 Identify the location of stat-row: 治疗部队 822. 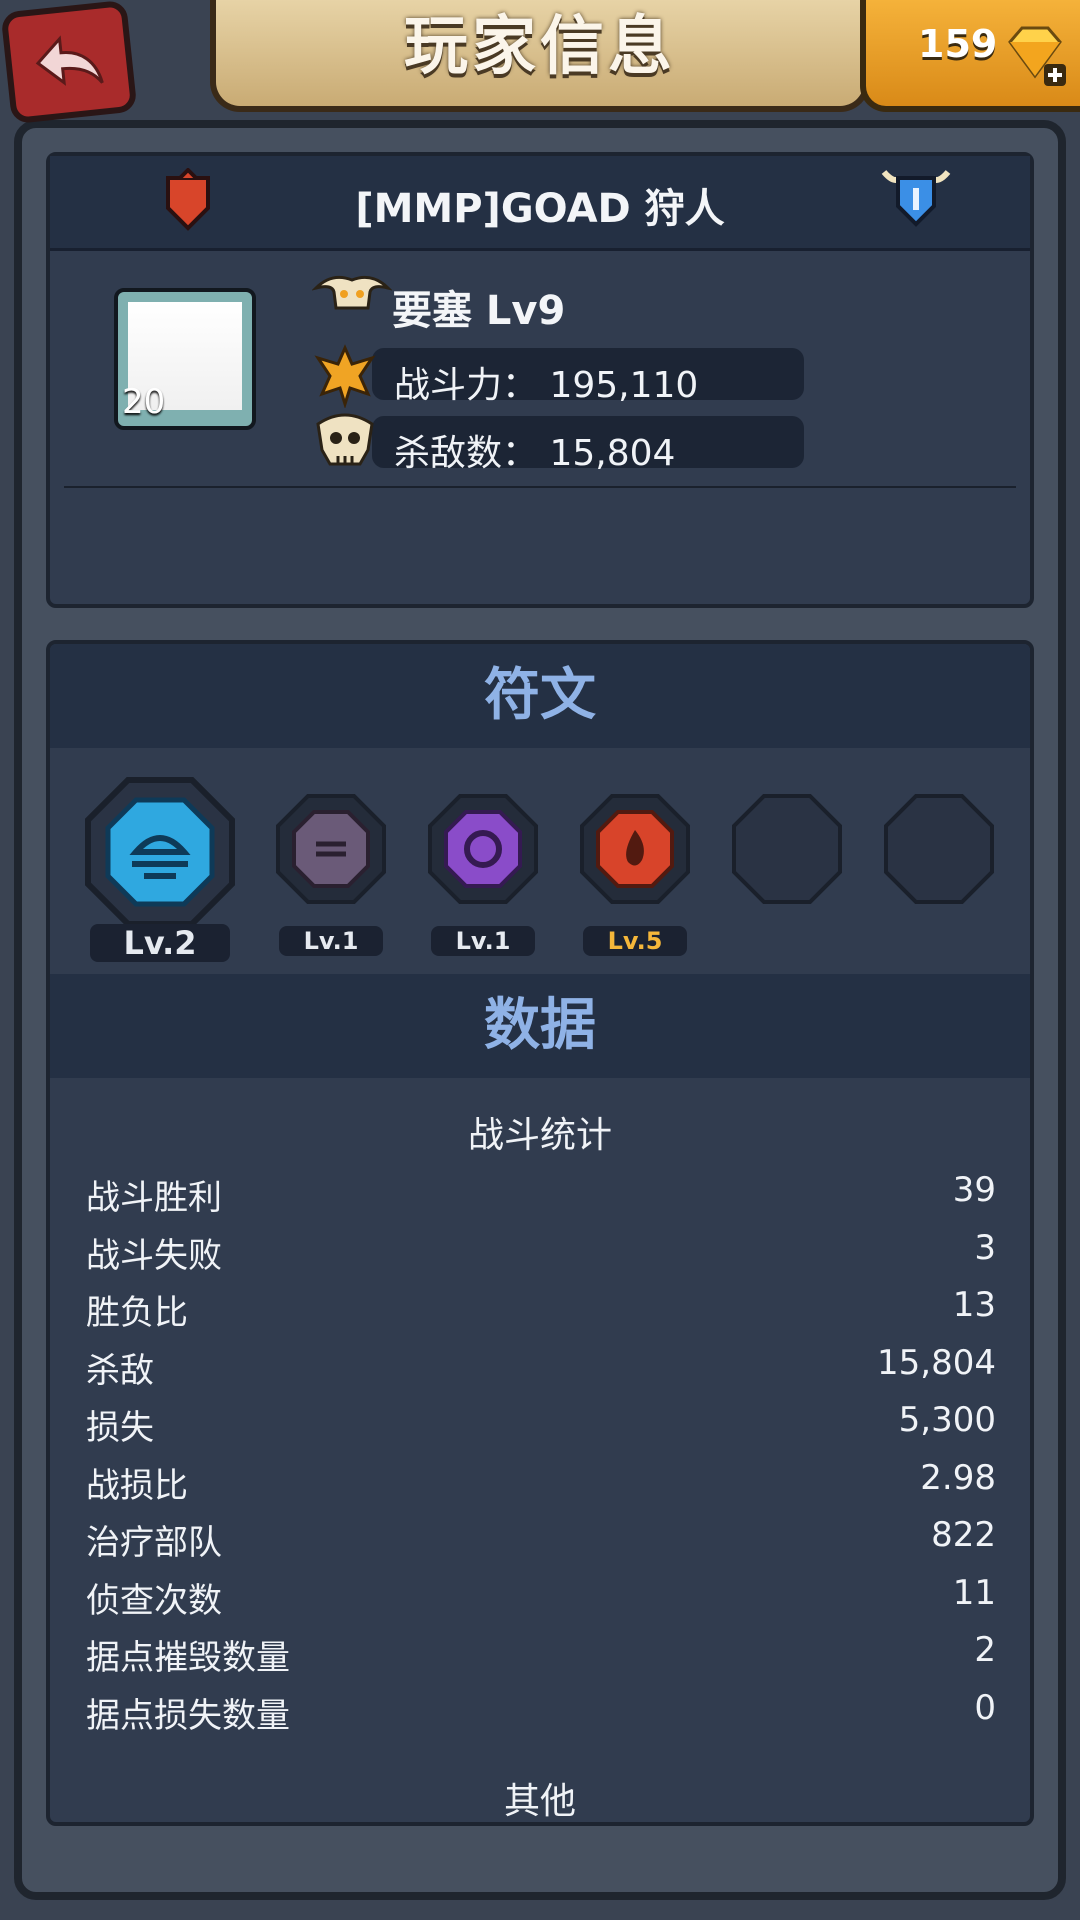
(541, 1544).